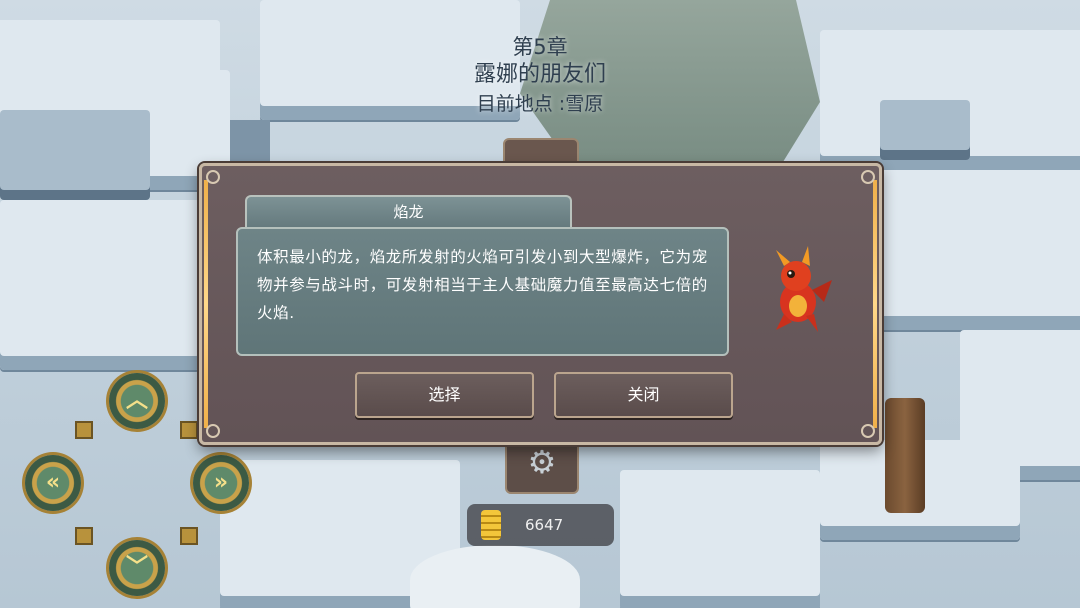  I want to click on dpad-up-button: ︿, so click(137, 401).